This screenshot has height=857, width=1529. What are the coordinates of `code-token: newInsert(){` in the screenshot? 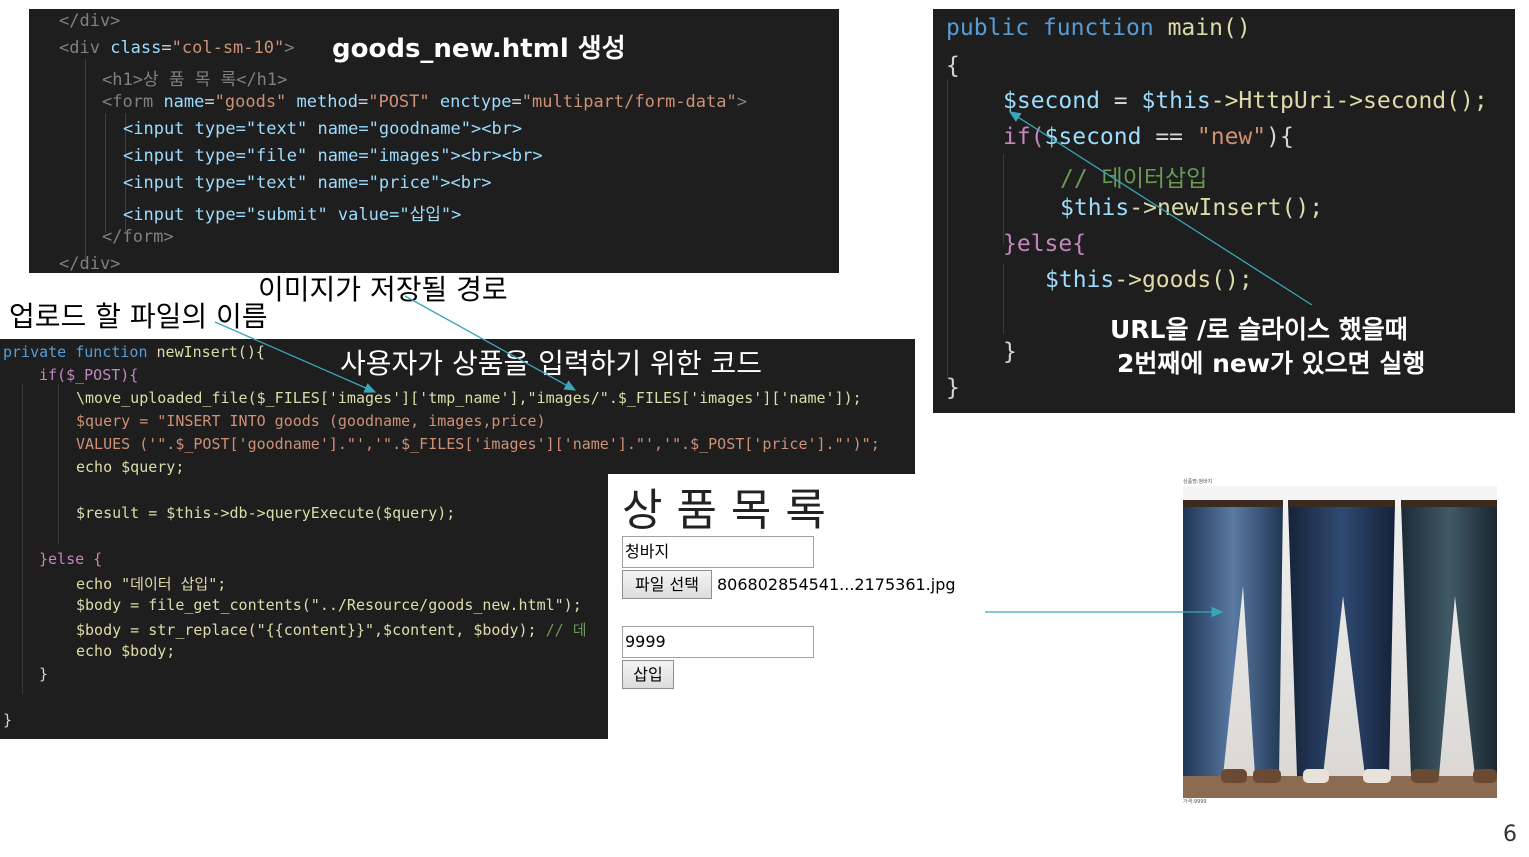 It's located at (210, 352).